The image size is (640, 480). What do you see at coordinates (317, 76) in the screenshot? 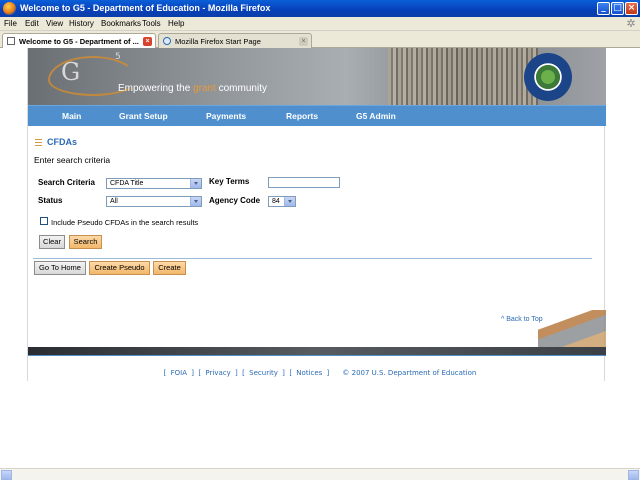
I see `header-banner: G 5 Empowering the grant community` at bounding box center [317, 76].